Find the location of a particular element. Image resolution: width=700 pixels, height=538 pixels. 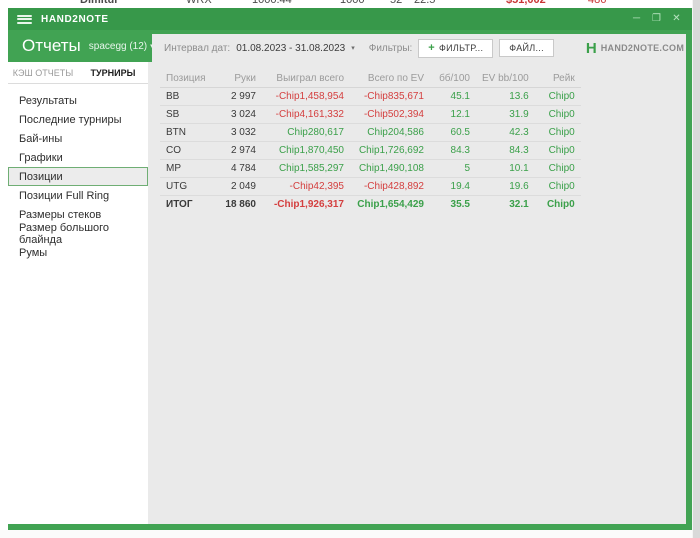

titlebar: HAND2NOTE ─ ❐ ✕ is located at coordinates (350, 19).